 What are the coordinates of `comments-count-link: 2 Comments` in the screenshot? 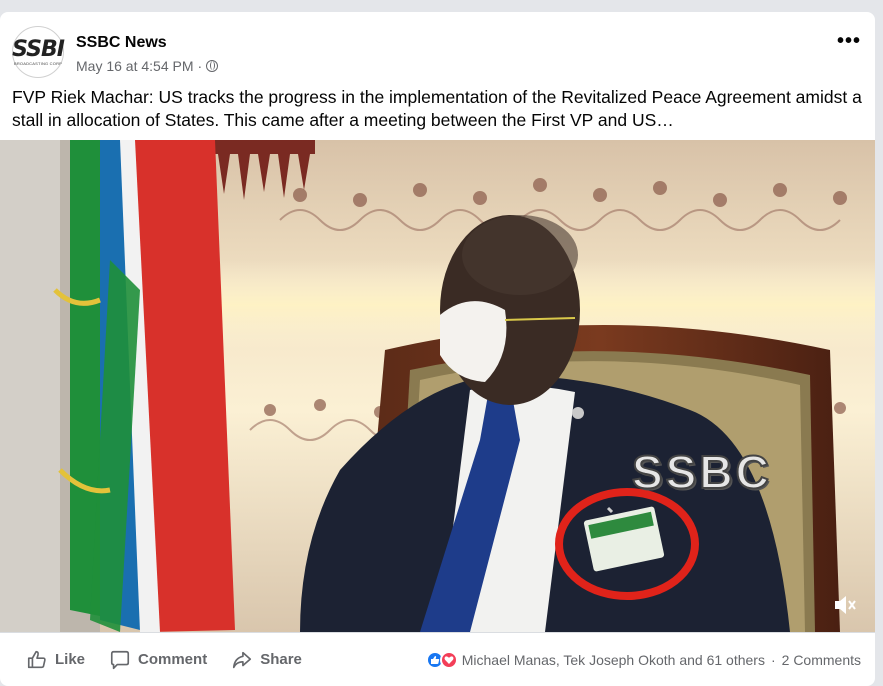 It's located at (821, 660).